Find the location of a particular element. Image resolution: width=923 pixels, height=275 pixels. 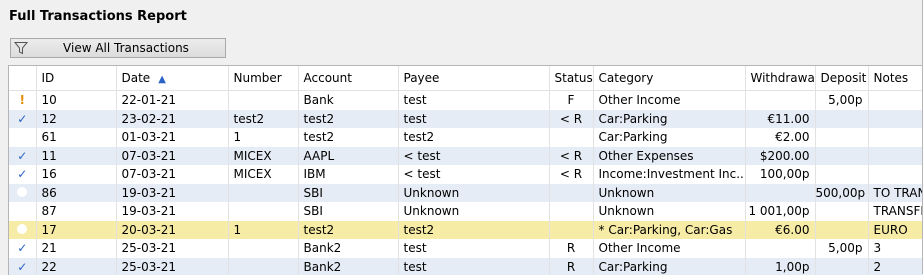

cell-id: 12 is located at coordinates (76, 119).